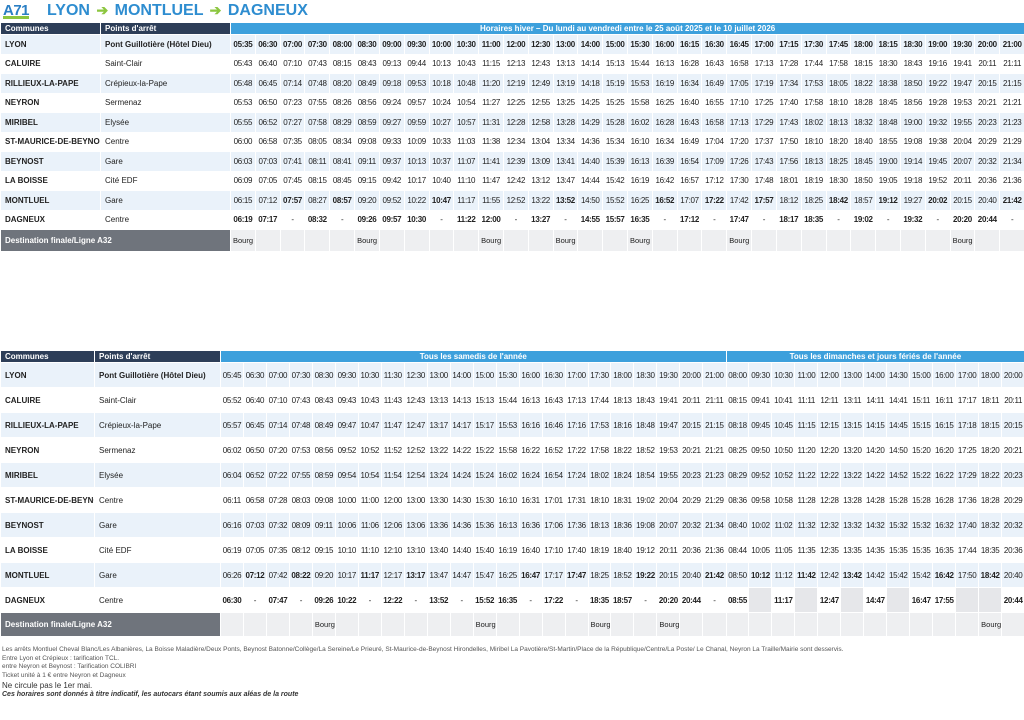 The image size is (1024, 720). What do you see at coordinates (317, 102) in the screenshot?
I see `time-cell: 07:55` at bounding box center [317, 102].